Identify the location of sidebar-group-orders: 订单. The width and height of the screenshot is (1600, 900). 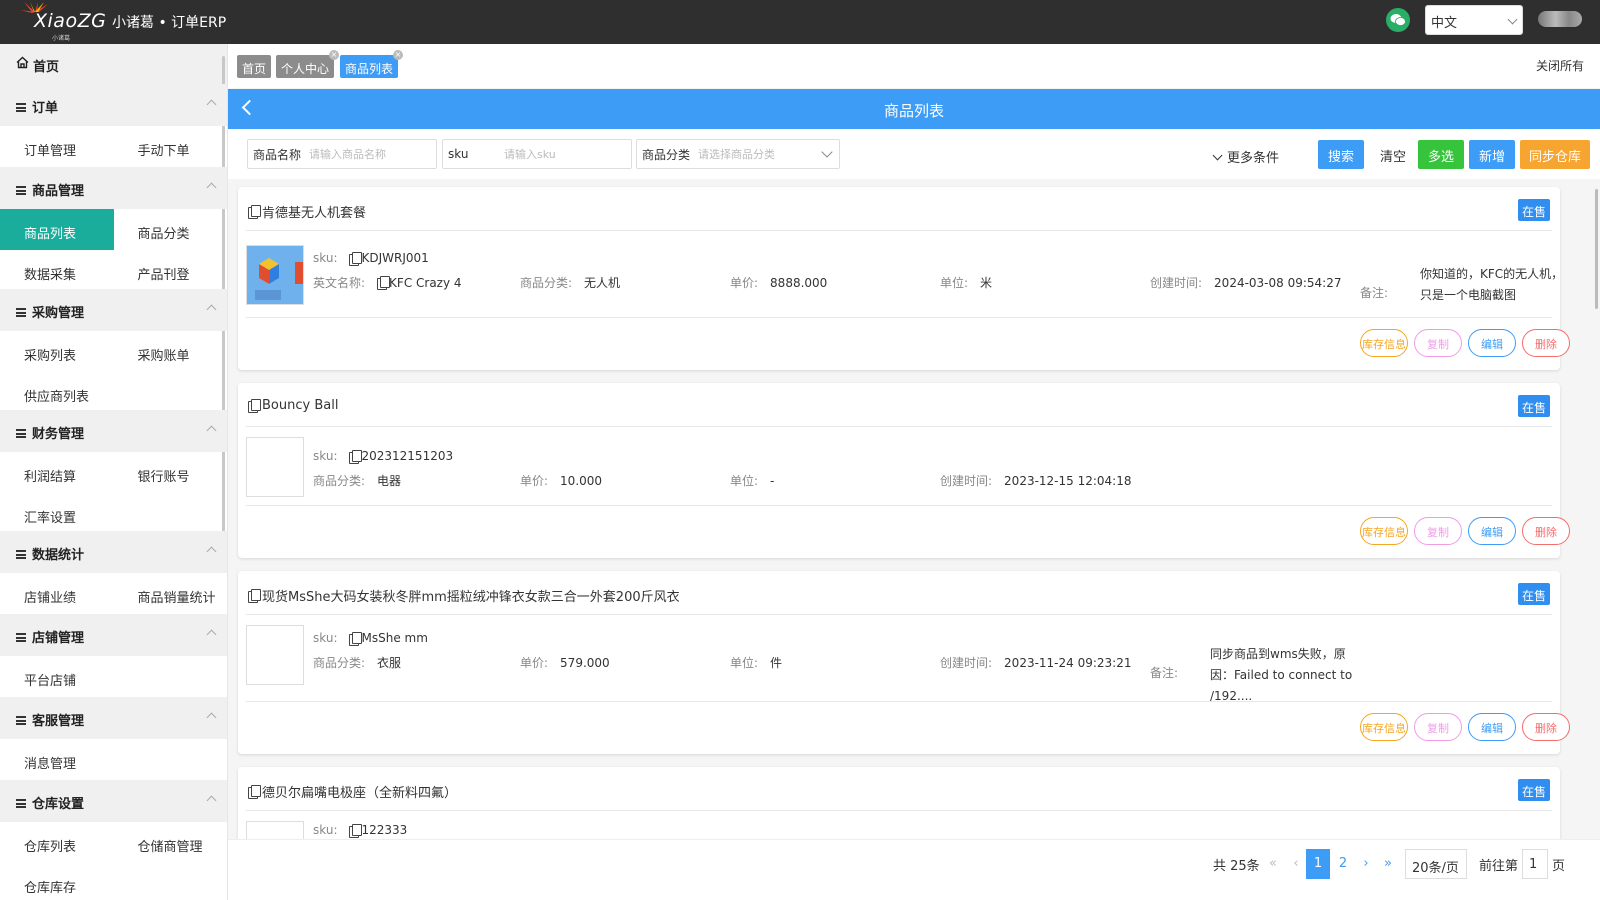
(113, 105).